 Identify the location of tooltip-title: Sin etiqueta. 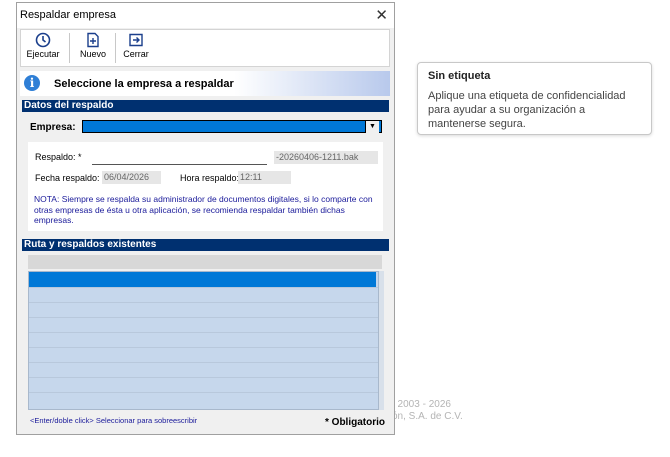
(459, 76).